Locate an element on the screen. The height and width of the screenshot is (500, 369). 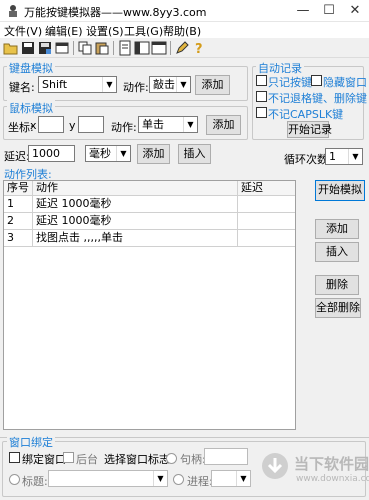
delete-button: 删除 is located at coordinates (337, 285).